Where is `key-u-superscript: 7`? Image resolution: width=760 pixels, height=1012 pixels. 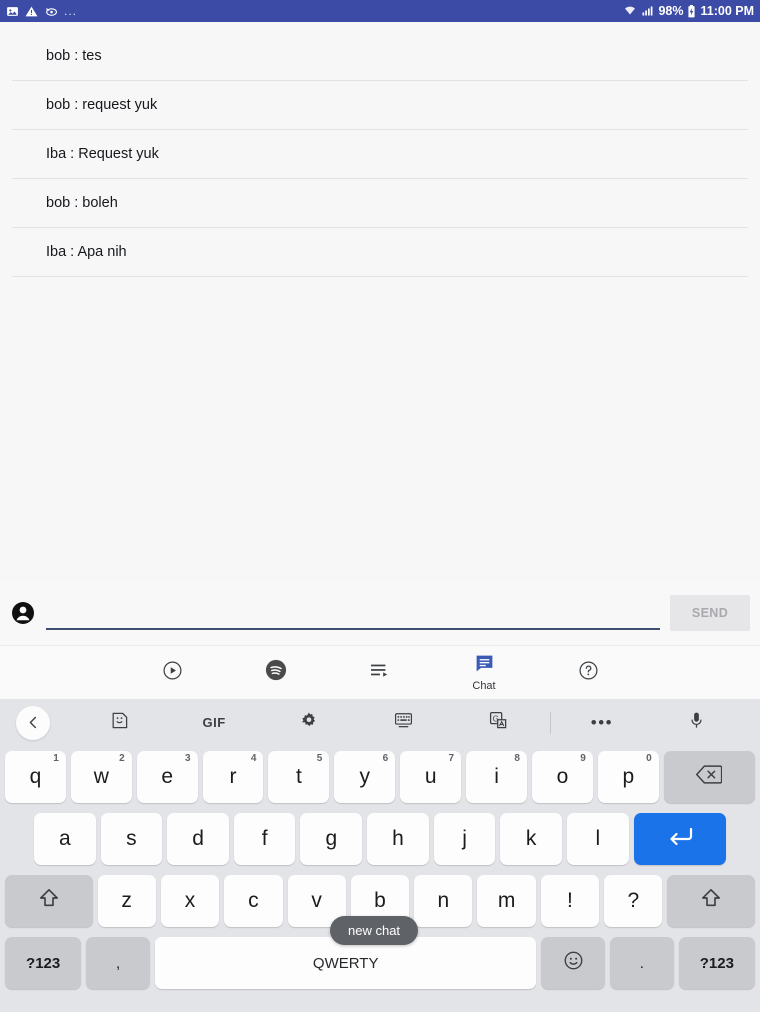
key-u-superscript: 7 is located at coordinates (451, 758).